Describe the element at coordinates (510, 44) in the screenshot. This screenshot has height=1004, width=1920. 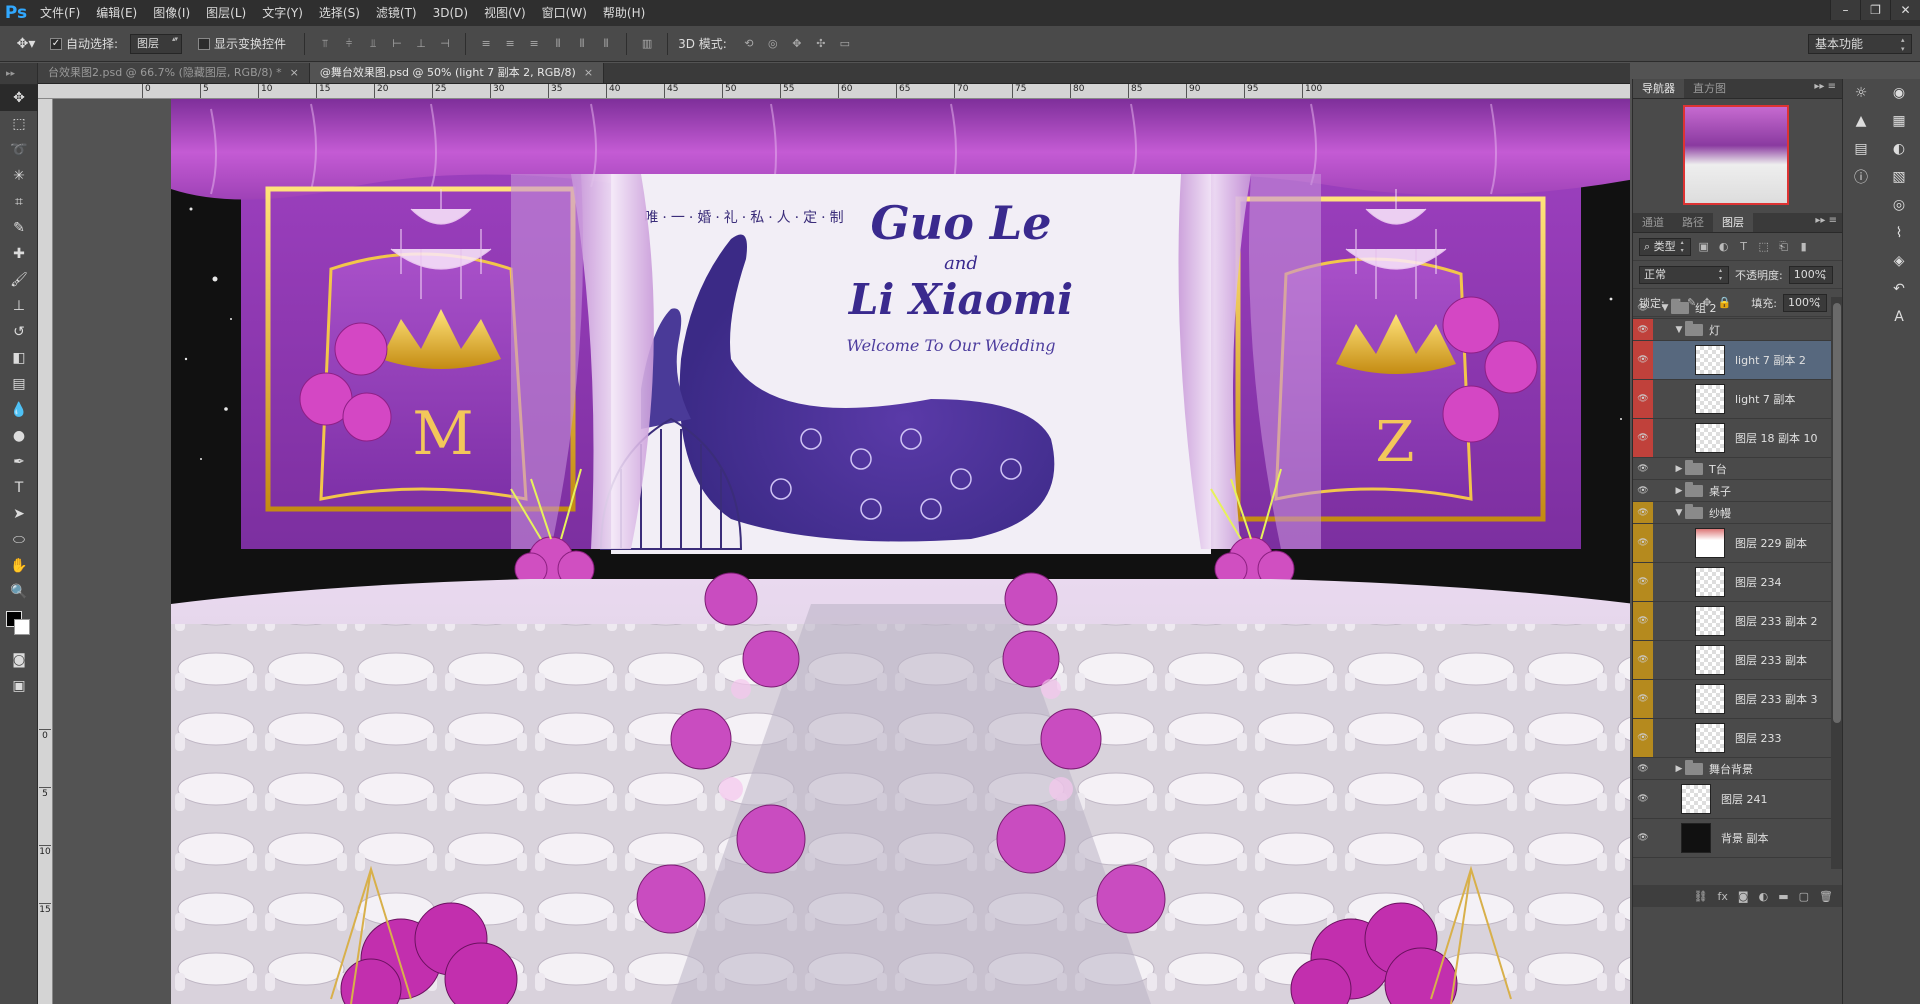
I see `distribute-vcenter-icon: ≡` at that location.